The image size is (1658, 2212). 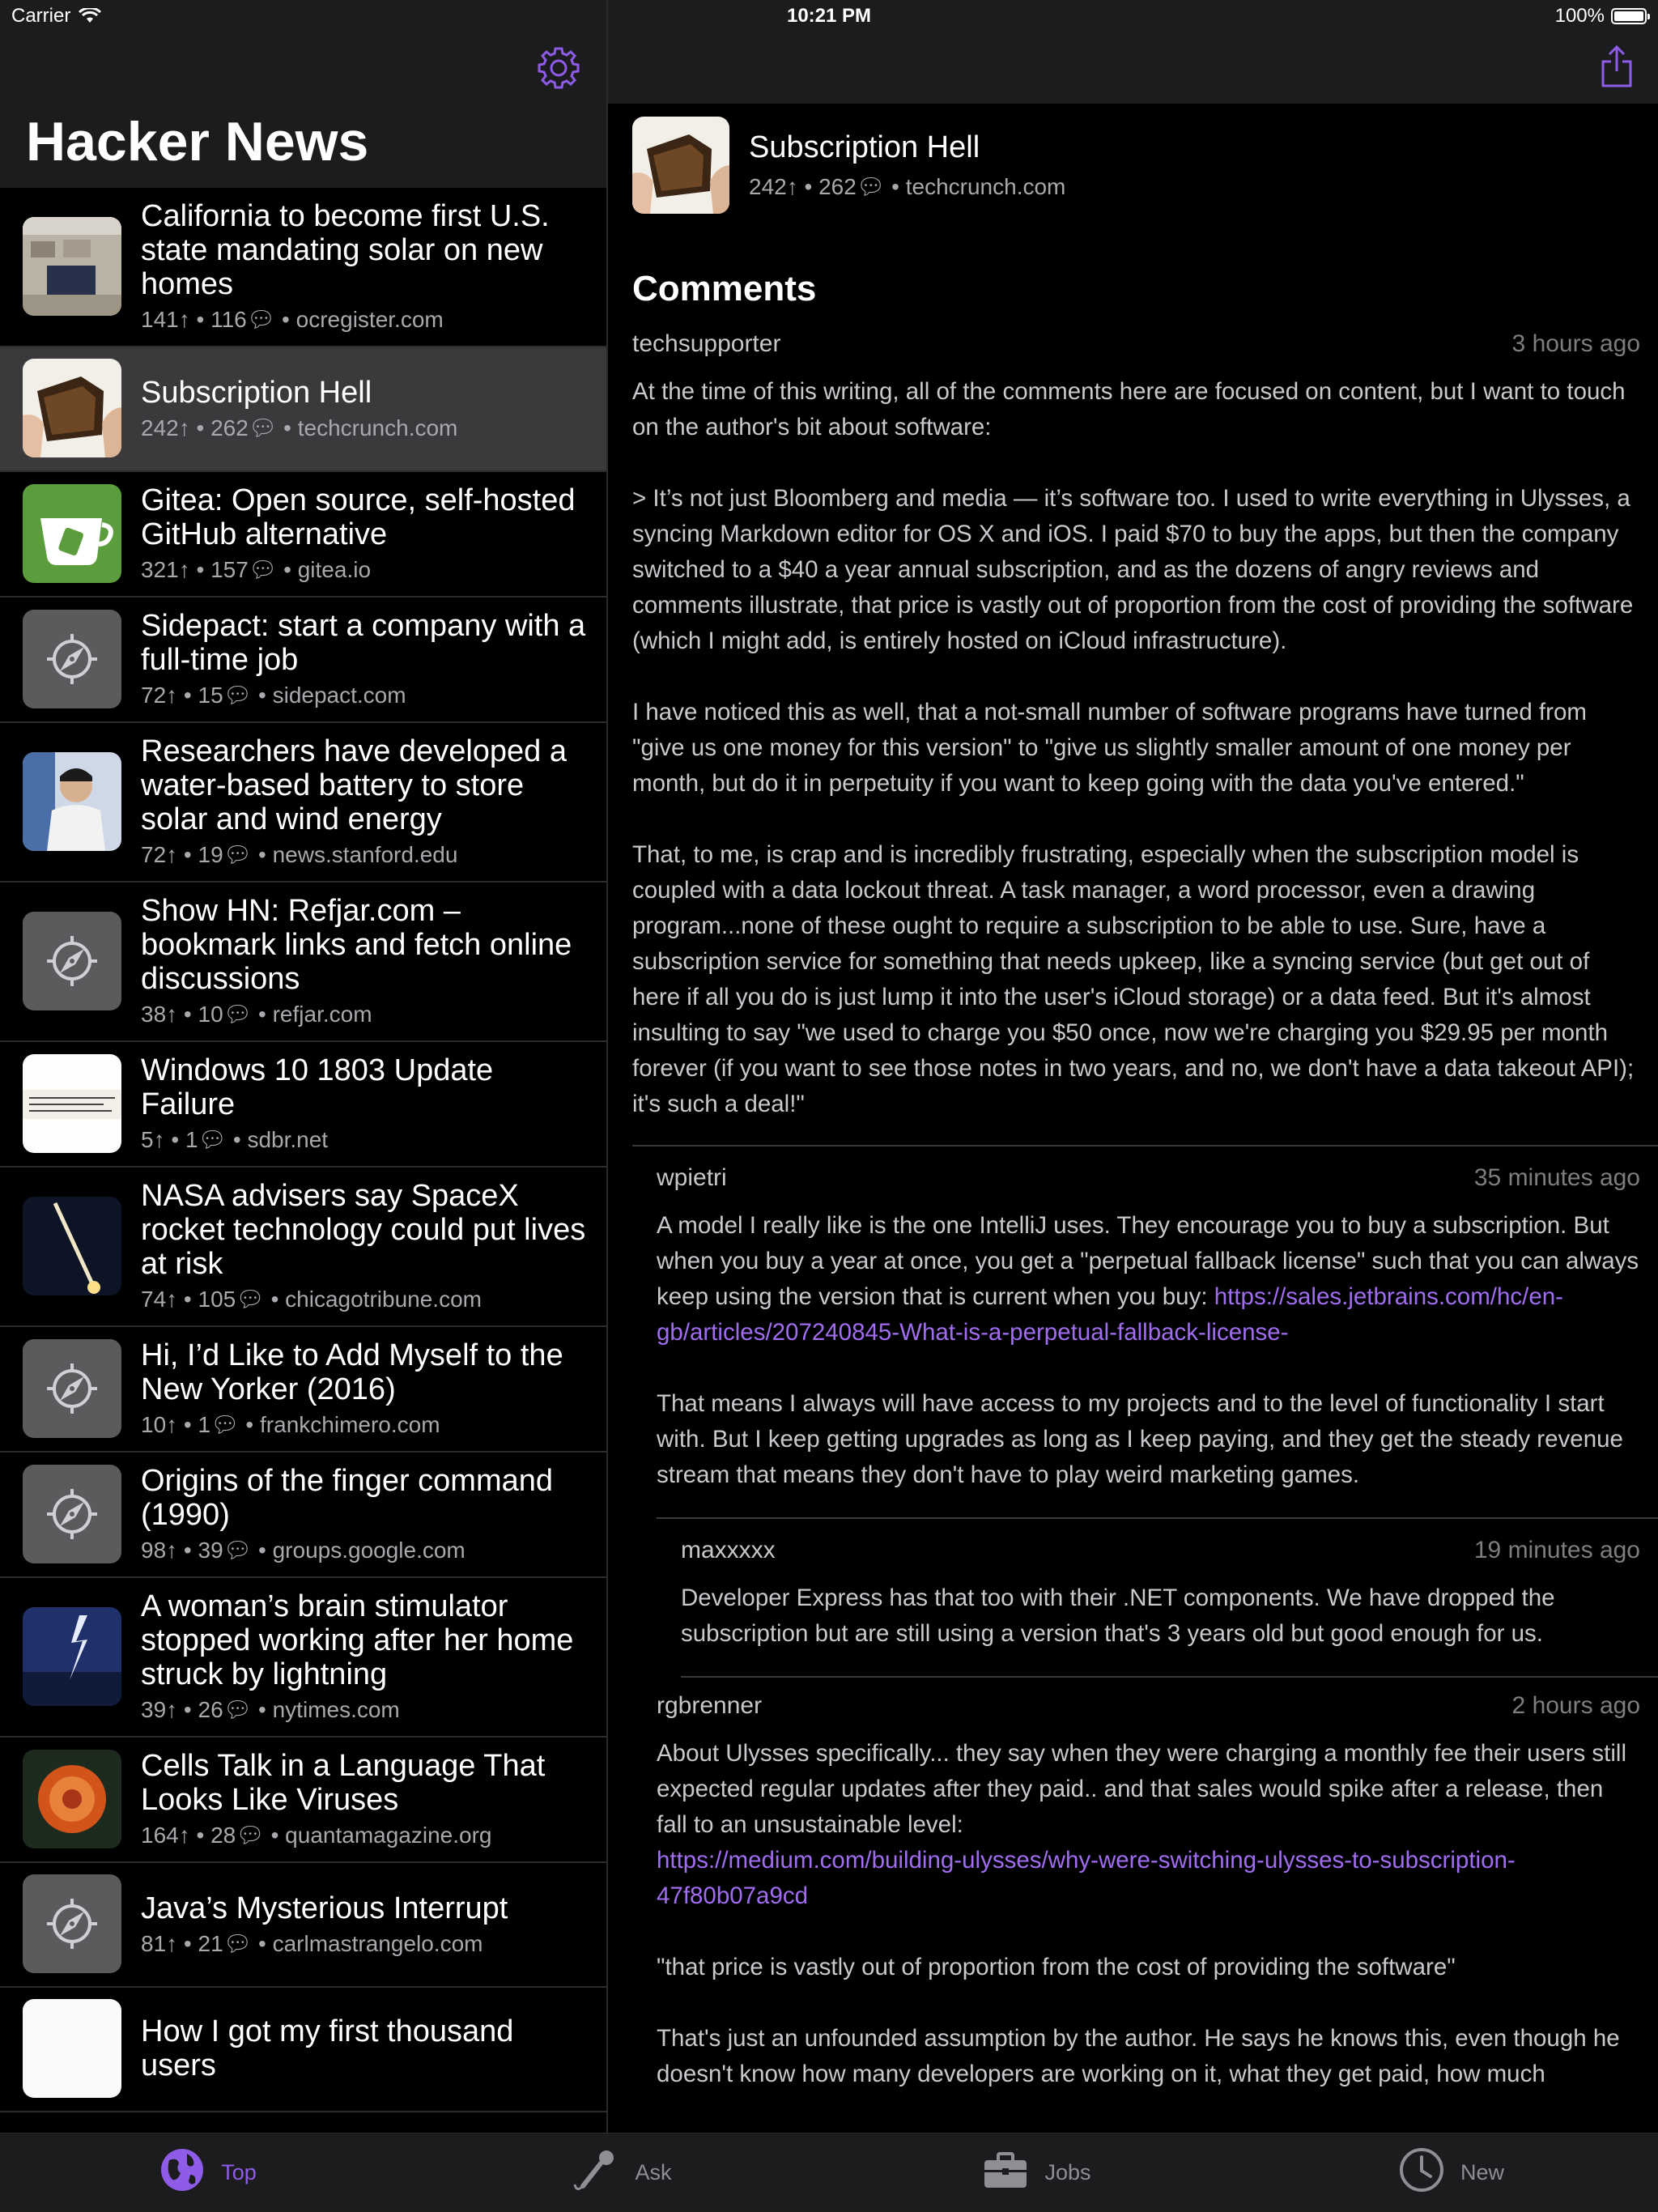 I want to click on battery-icon, so click(x=1630, y=16).